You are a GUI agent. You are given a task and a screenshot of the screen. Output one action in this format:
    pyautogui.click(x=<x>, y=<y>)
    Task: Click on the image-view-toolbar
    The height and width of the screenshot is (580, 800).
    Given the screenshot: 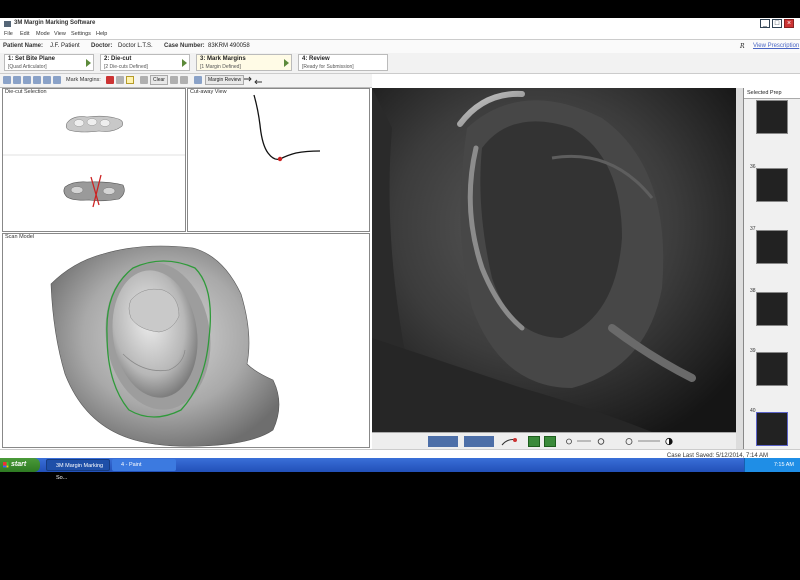 What is the action you would take?
    pyautogui.click(x=557, y=441)
    